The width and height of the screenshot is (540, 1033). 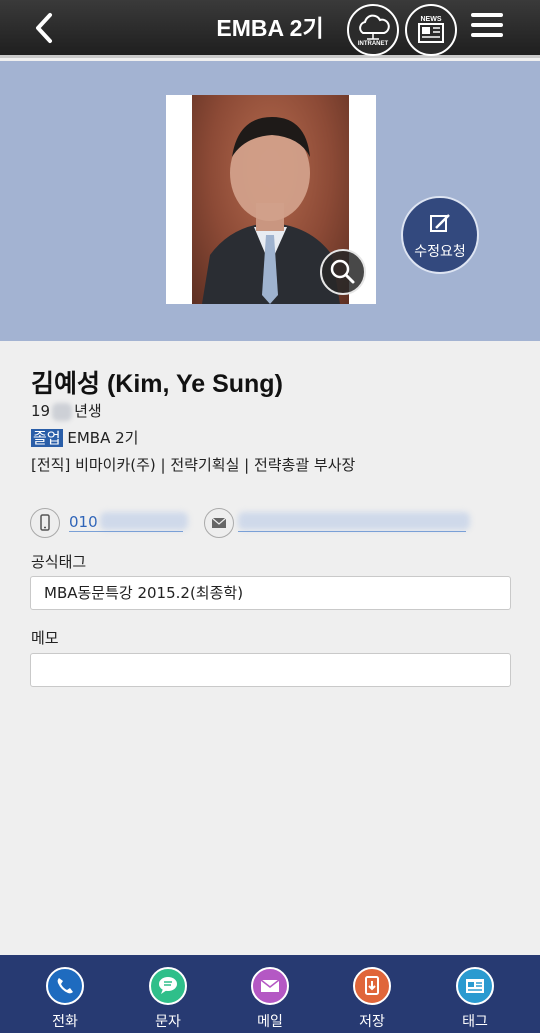 What do you see at coordinates (168, 1022) in the screenshot?
I see `nav-message-label: 문자` at bounding box center [168, 1022].